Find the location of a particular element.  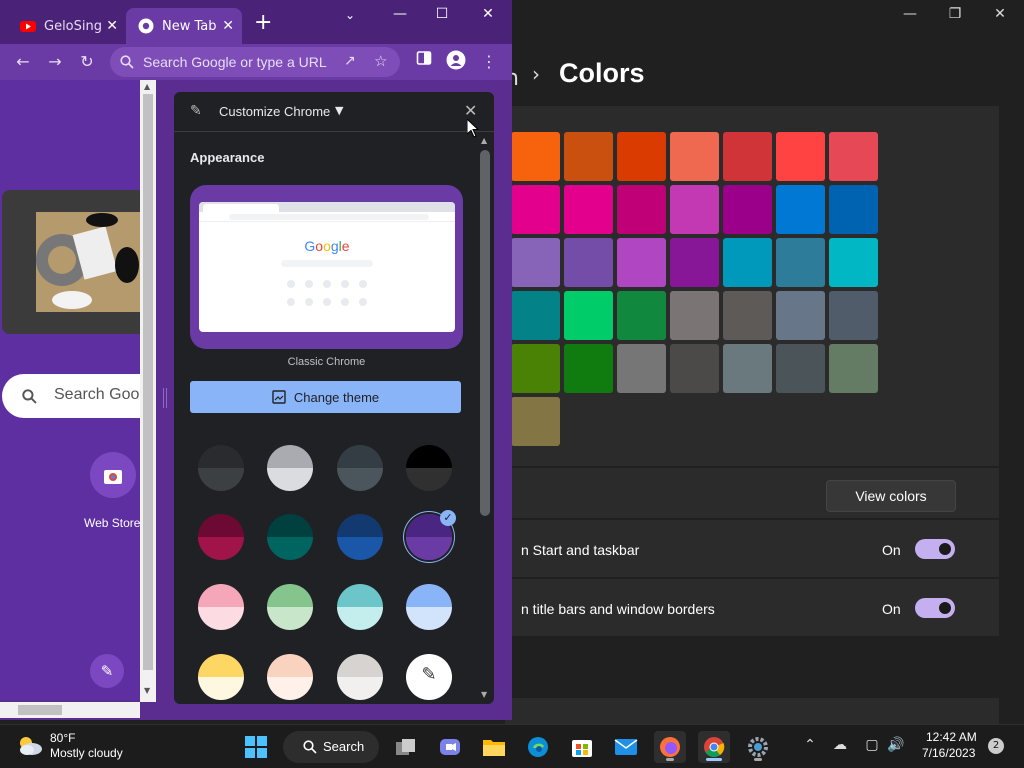

network-icon: ▢ is located at coordinates (872, 745).